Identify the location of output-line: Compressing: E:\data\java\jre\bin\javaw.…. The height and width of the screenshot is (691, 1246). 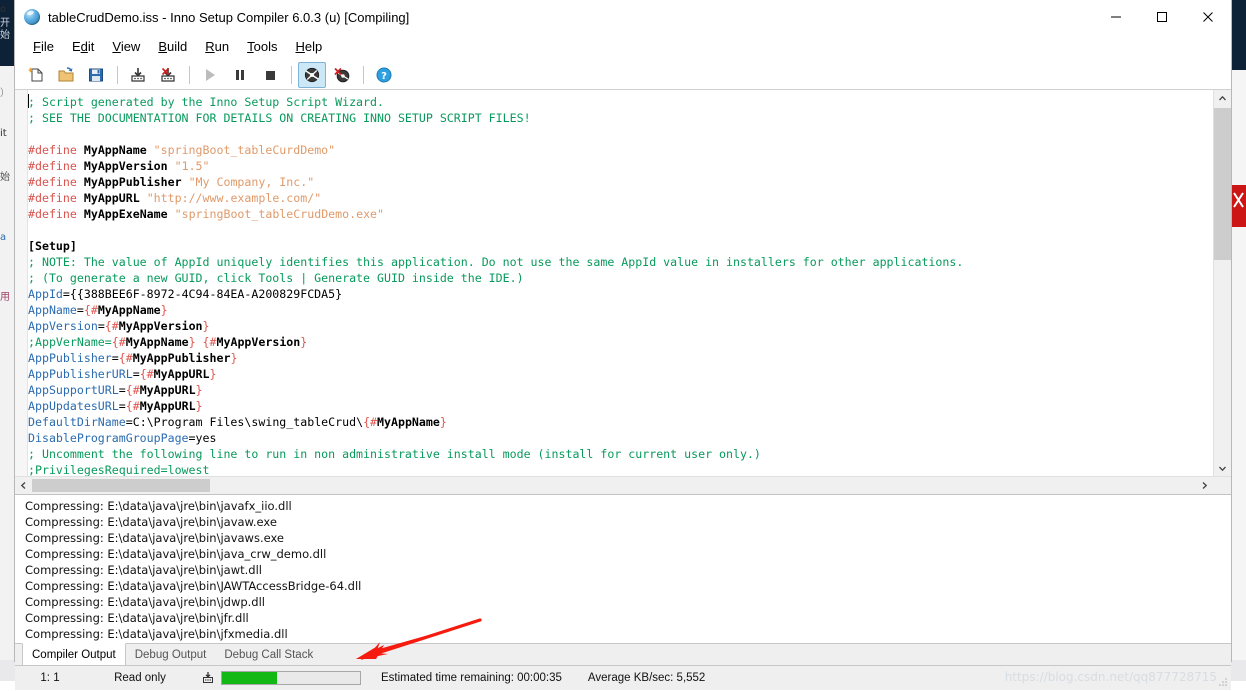
(151, 522).